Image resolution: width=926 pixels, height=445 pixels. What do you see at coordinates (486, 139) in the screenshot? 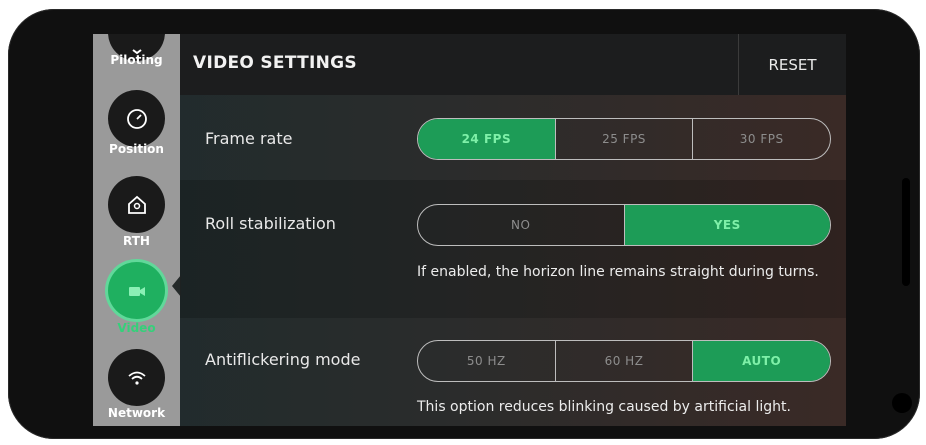
I see `frame-rate-option-24: 24 FPS` at bounding box center [486, 139].